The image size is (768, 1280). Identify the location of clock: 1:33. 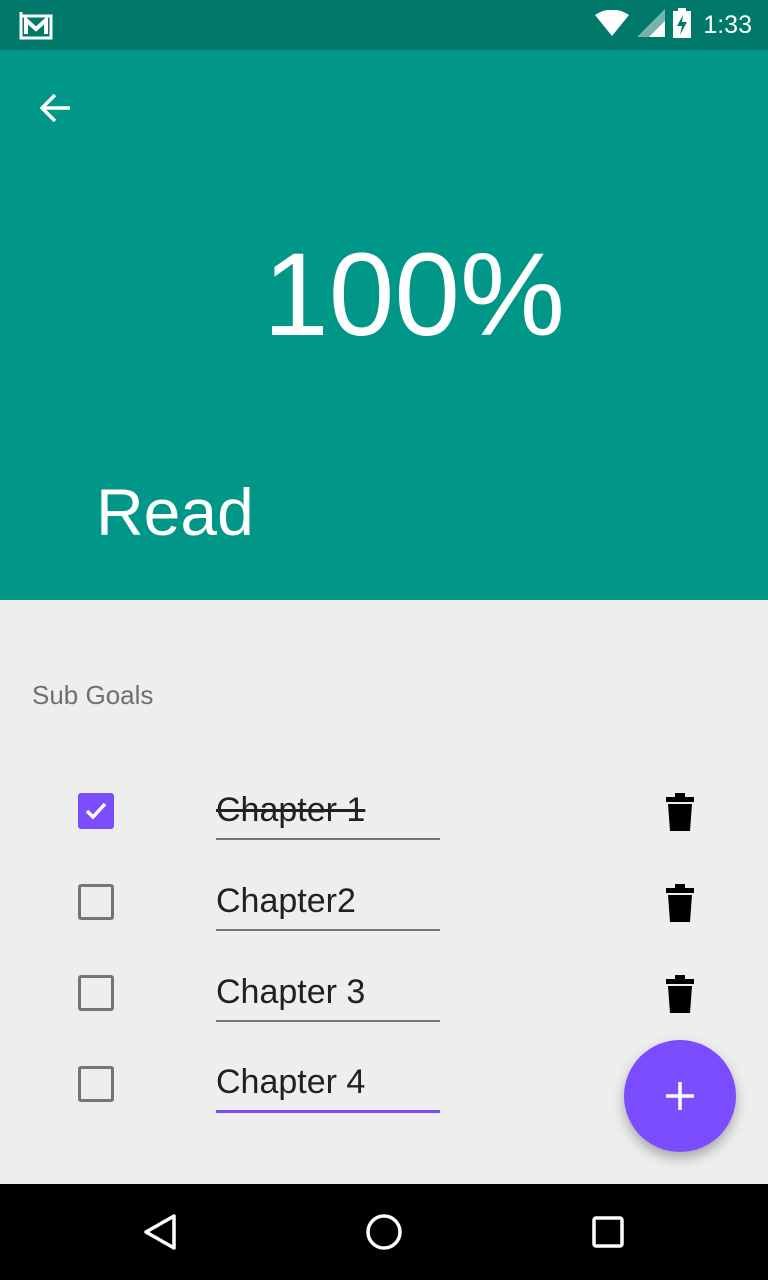
(727, 24).